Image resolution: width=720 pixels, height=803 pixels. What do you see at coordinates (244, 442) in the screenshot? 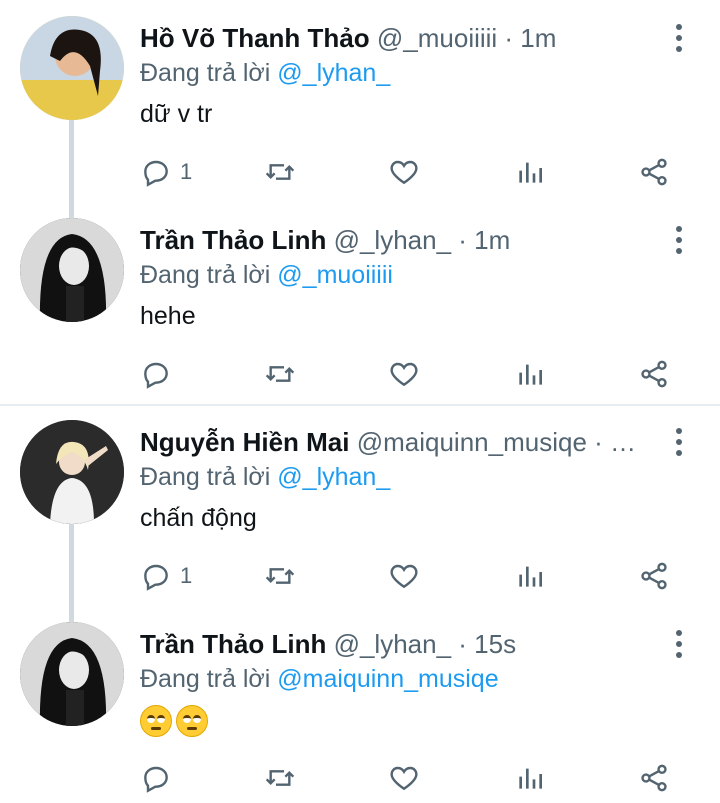
I see `display-name: Nguyễn Hiền Mai` at bounding box center [244, 442].